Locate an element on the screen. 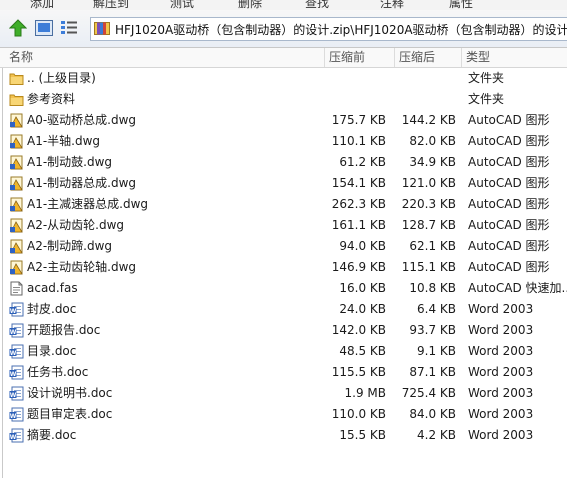 This screenshot has height=478, width=567. toolbar-extract-button: 解压到 is located at coordinates (111, 5).